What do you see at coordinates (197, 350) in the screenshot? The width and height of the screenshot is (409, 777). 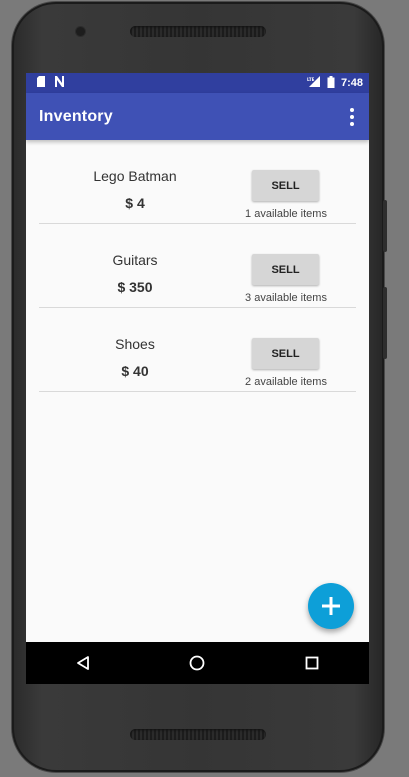 I see `list-item: Shoes $ 40 SELL 2 available items` at bounding box center [197, 350].